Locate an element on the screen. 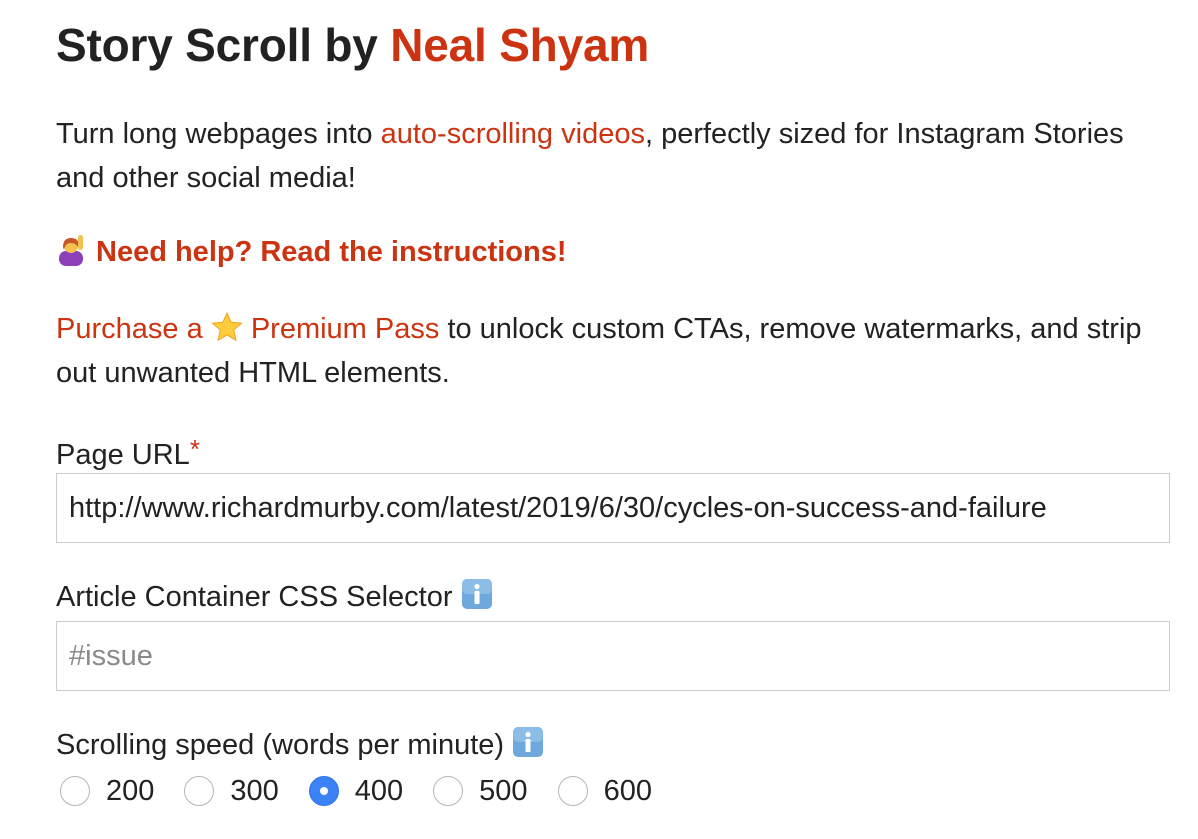  speed-option-label: 500 is located at coordinates (503, 791).